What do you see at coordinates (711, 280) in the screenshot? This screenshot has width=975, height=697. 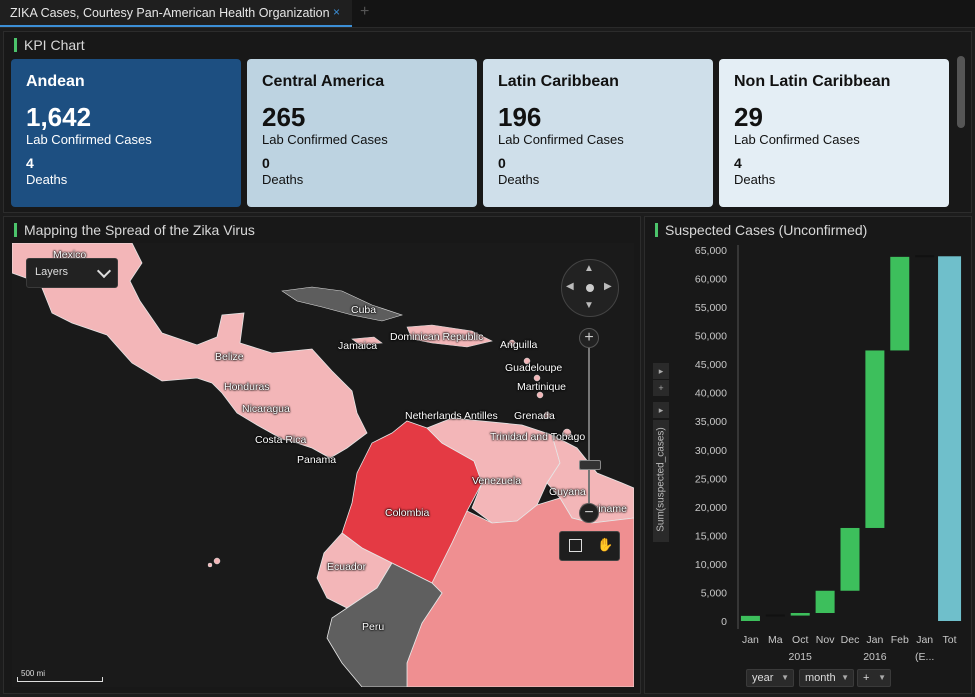 I see `y-tick-label: 60,000` at bounding box center [711, 280].